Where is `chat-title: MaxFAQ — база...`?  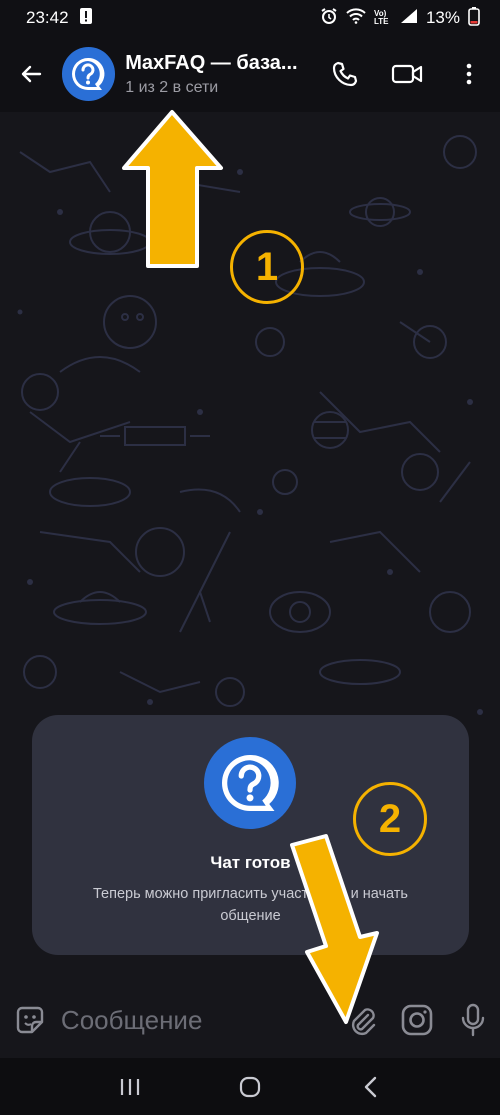 chat-title: MaxFAQ — база... is located at coordinates (211, 62).